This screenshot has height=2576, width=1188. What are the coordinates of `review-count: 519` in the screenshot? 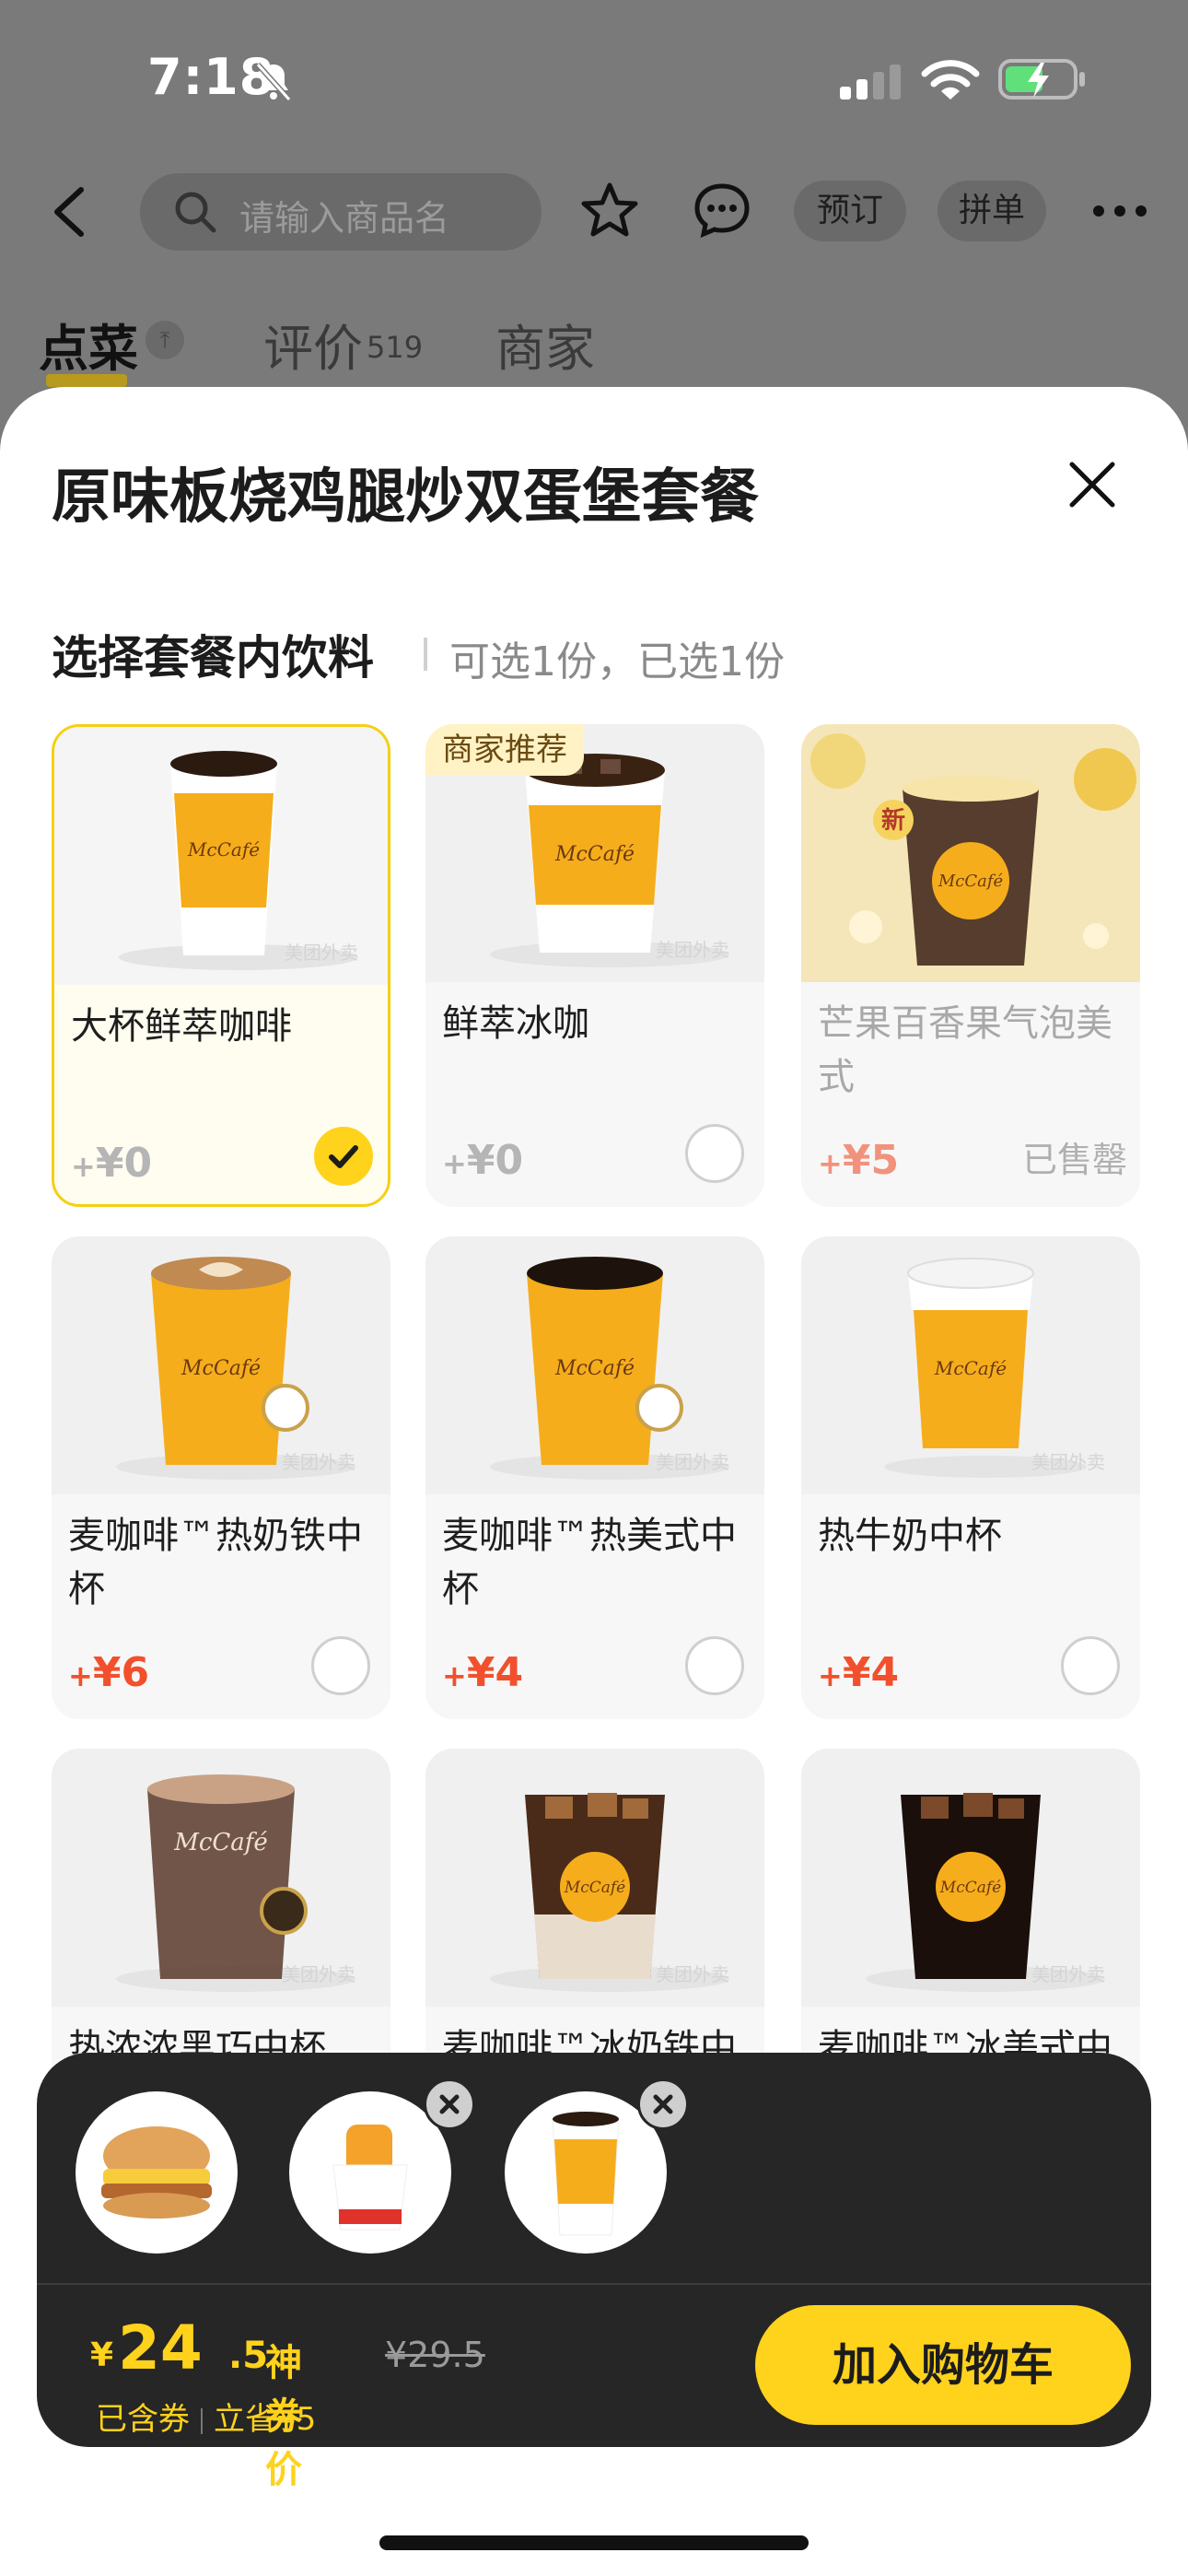 It's located at (395, 347).